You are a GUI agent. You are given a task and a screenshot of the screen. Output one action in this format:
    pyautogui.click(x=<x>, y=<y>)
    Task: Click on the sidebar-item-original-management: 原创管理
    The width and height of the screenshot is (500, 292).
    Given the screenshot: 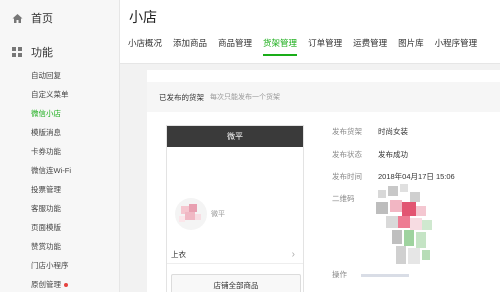 What is the action you would take?
    pyautogui.click(x=51, y=283)
    